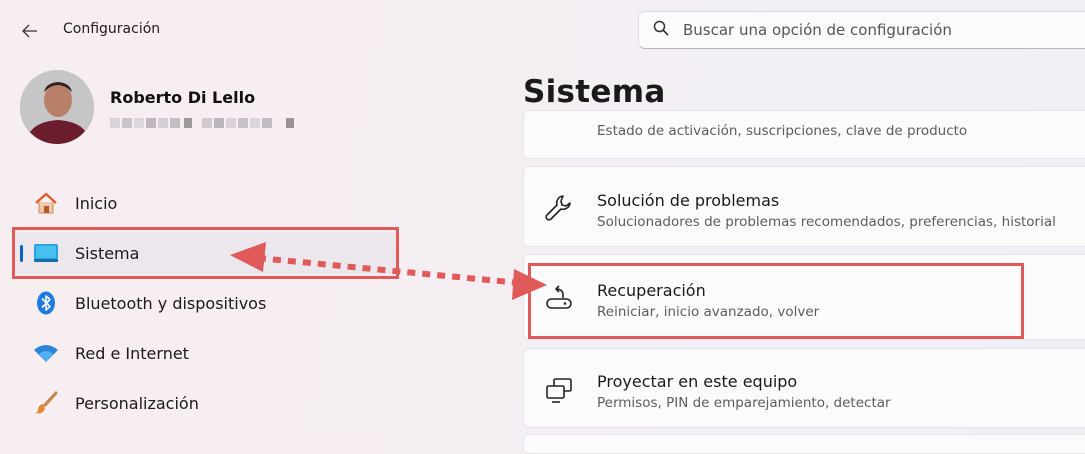 This screenshot has width=1085, height=454. What do you see at coordinates (559, 390) in the screenshot?
I see `project-screen-icon` at bounding box center [559, 390].